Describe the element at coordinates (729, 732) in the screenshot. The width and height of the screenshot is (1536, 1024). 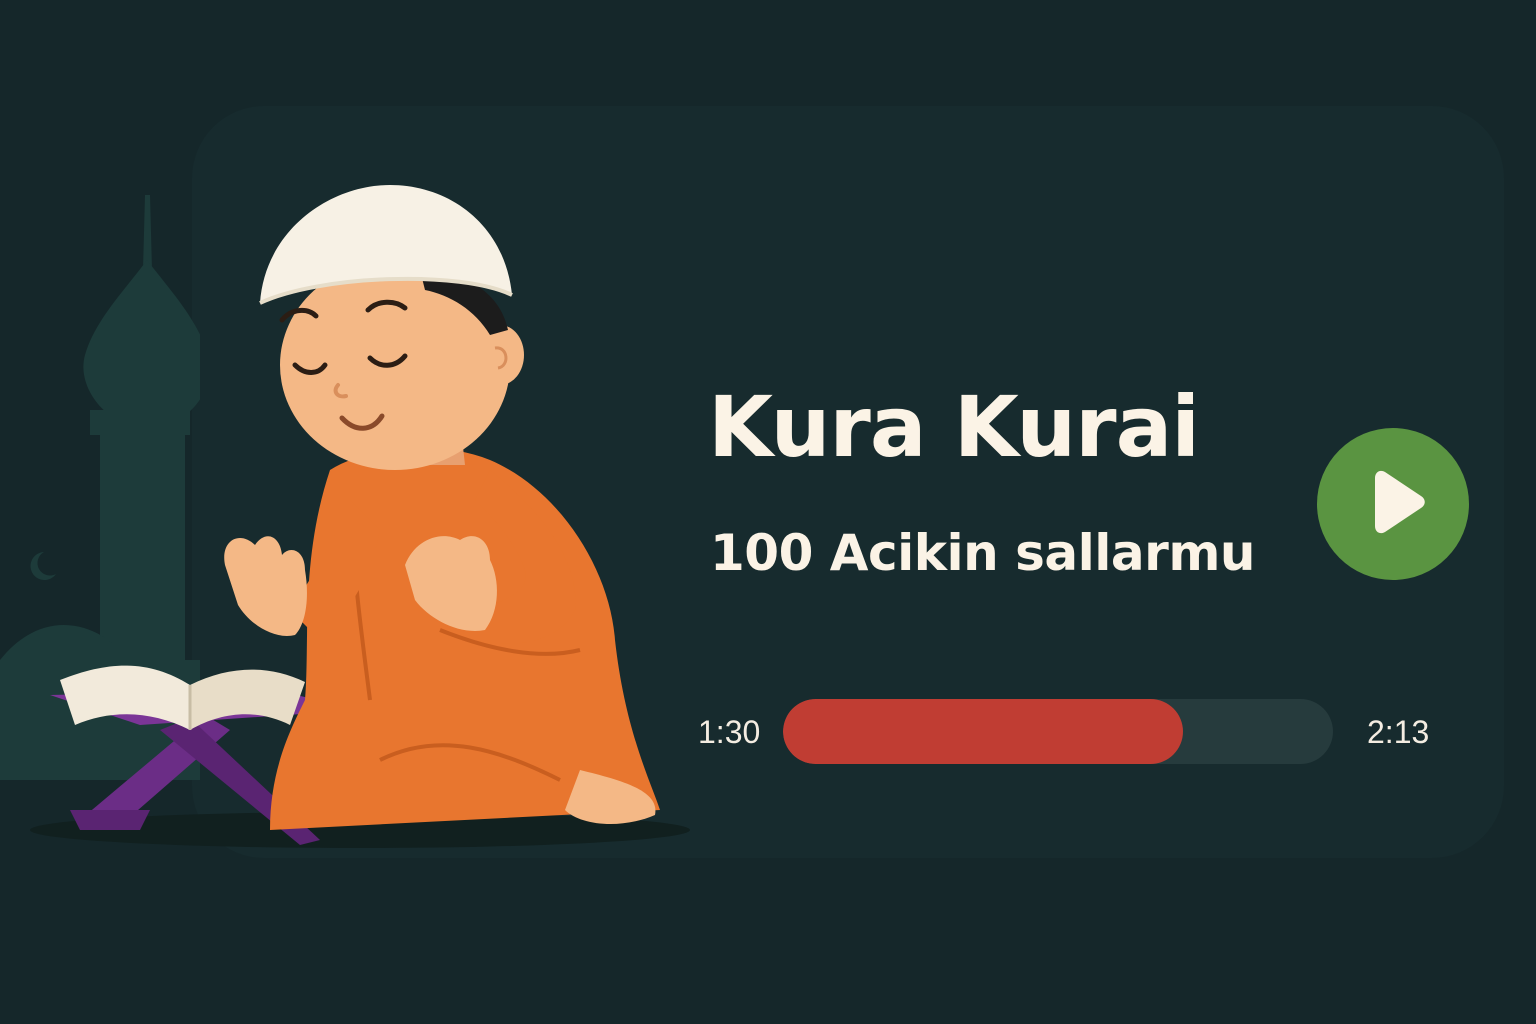
I see `elapsed-time: 1:30` at that location.